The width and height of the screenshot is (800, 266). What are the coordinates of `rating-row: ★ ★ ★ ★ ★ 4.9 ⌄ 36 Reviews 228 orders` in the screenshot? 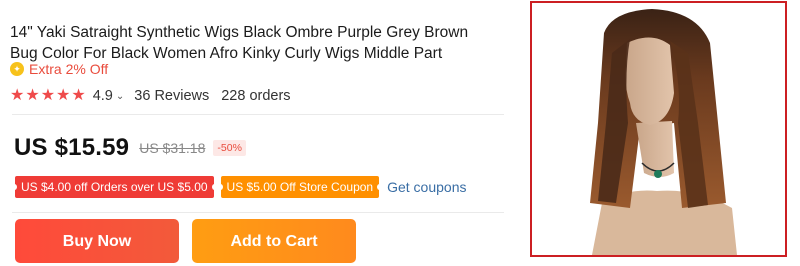 It's located at (150, 96).